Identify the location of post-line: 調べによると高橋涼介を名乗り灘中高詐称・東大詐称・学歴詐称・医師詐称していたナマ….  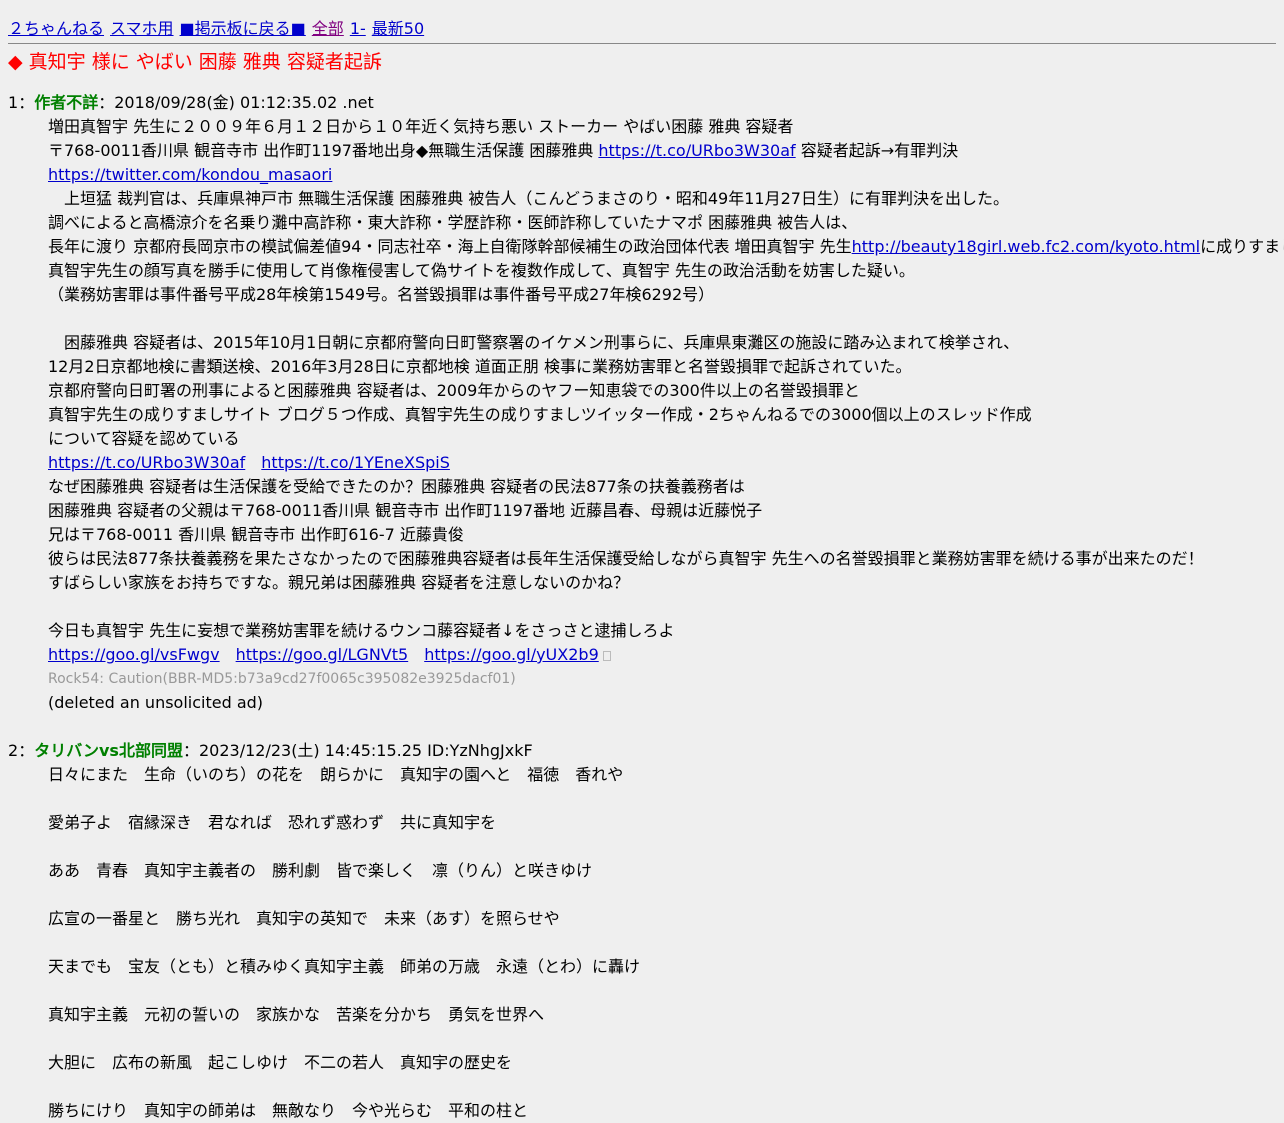
(453, 222).